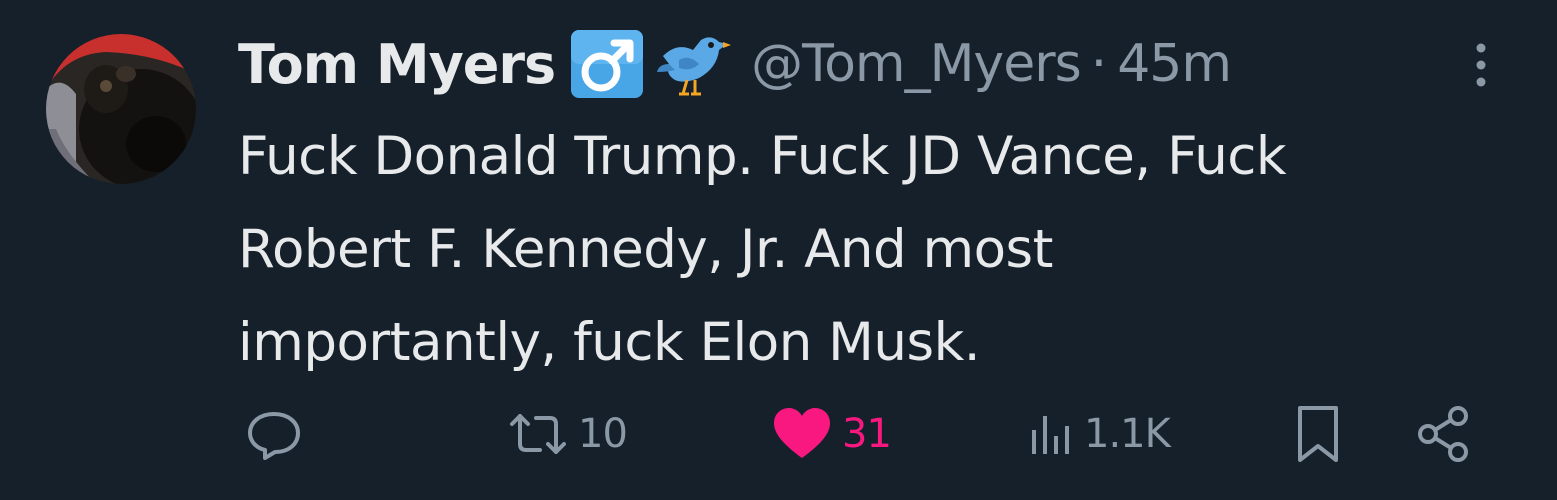  Describe the element at coordinates (567, 434) in the screenshot. I see `retweet-button: 10` at that location.